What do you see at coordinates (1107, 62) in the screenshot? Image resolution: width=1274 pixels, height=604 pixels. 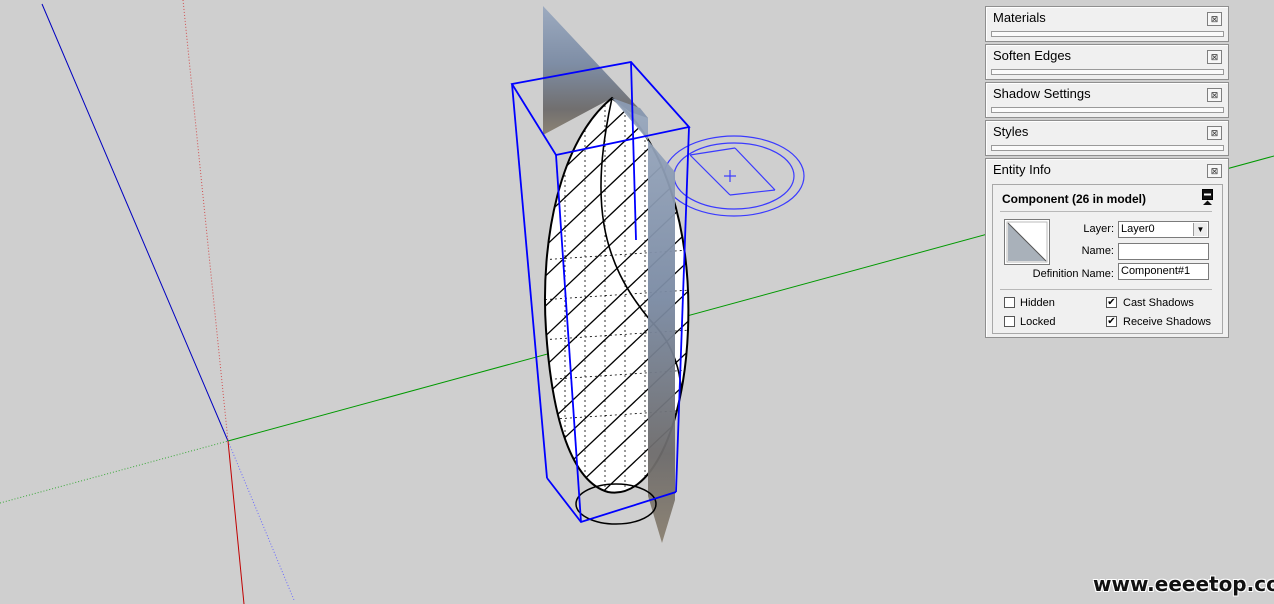 I see `panel-soften-edges: Soften Edges ⊠` at bounding box center [1107, 62].